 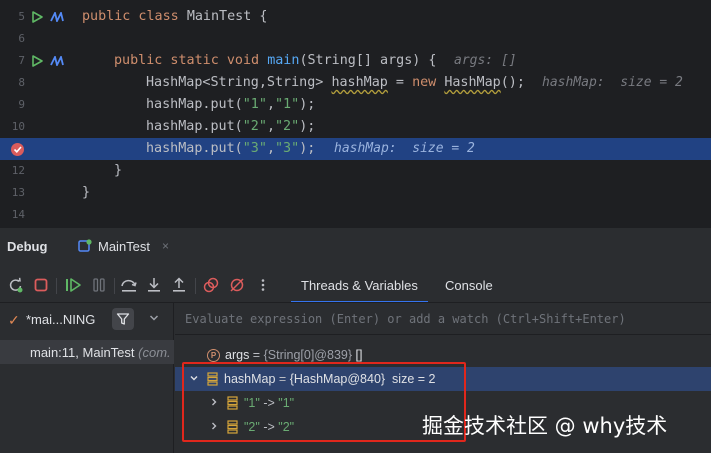 I want to click on code-text: public class MainTest {, so click(x=175, y=16).